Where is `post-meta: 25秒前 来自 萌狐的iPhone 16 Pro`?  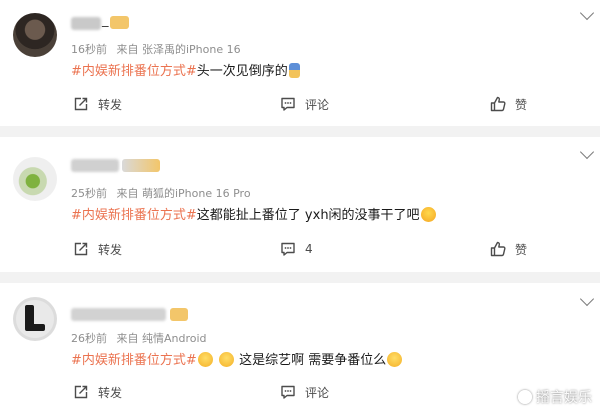
post-meta: 25秒前 来自 萌狐的iPhone 16 Pro is located at coordinates (161, 193).